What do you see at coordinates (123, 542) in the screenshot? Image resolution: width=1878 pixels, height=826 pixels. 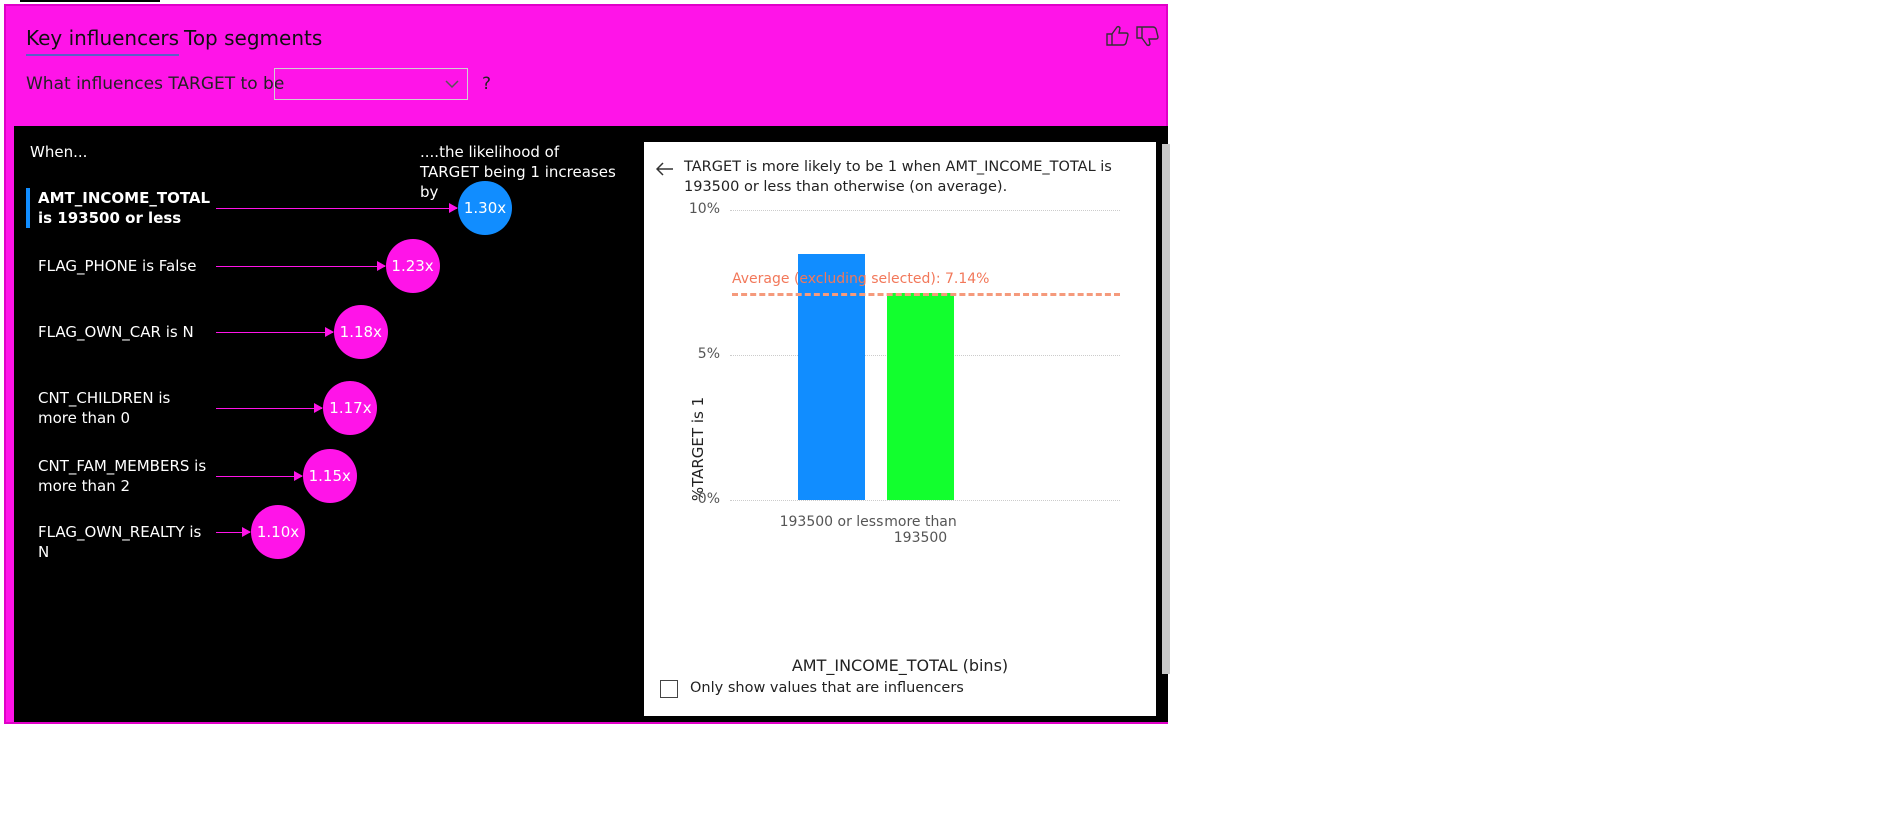 I see `influencer-label: FLAG_OWN_REALTY is N` at bounding box center [123, 542].